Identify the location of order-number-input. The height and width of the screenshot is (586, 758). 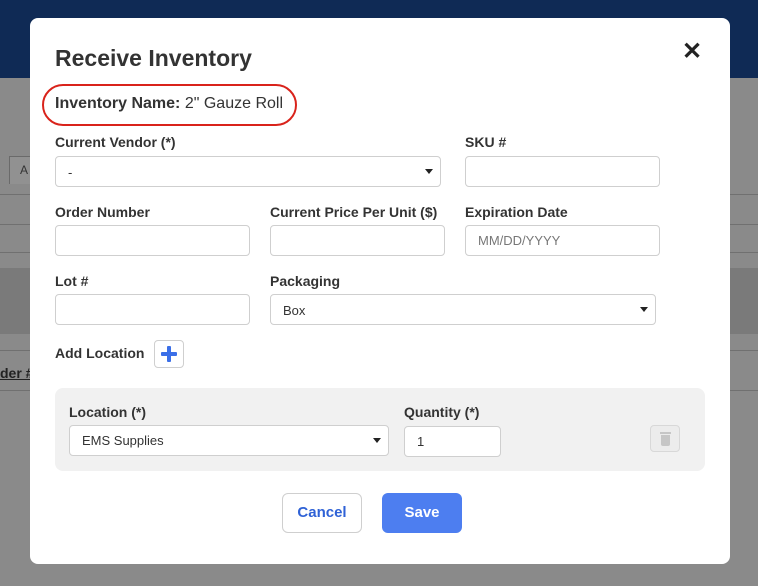
(152, 240).